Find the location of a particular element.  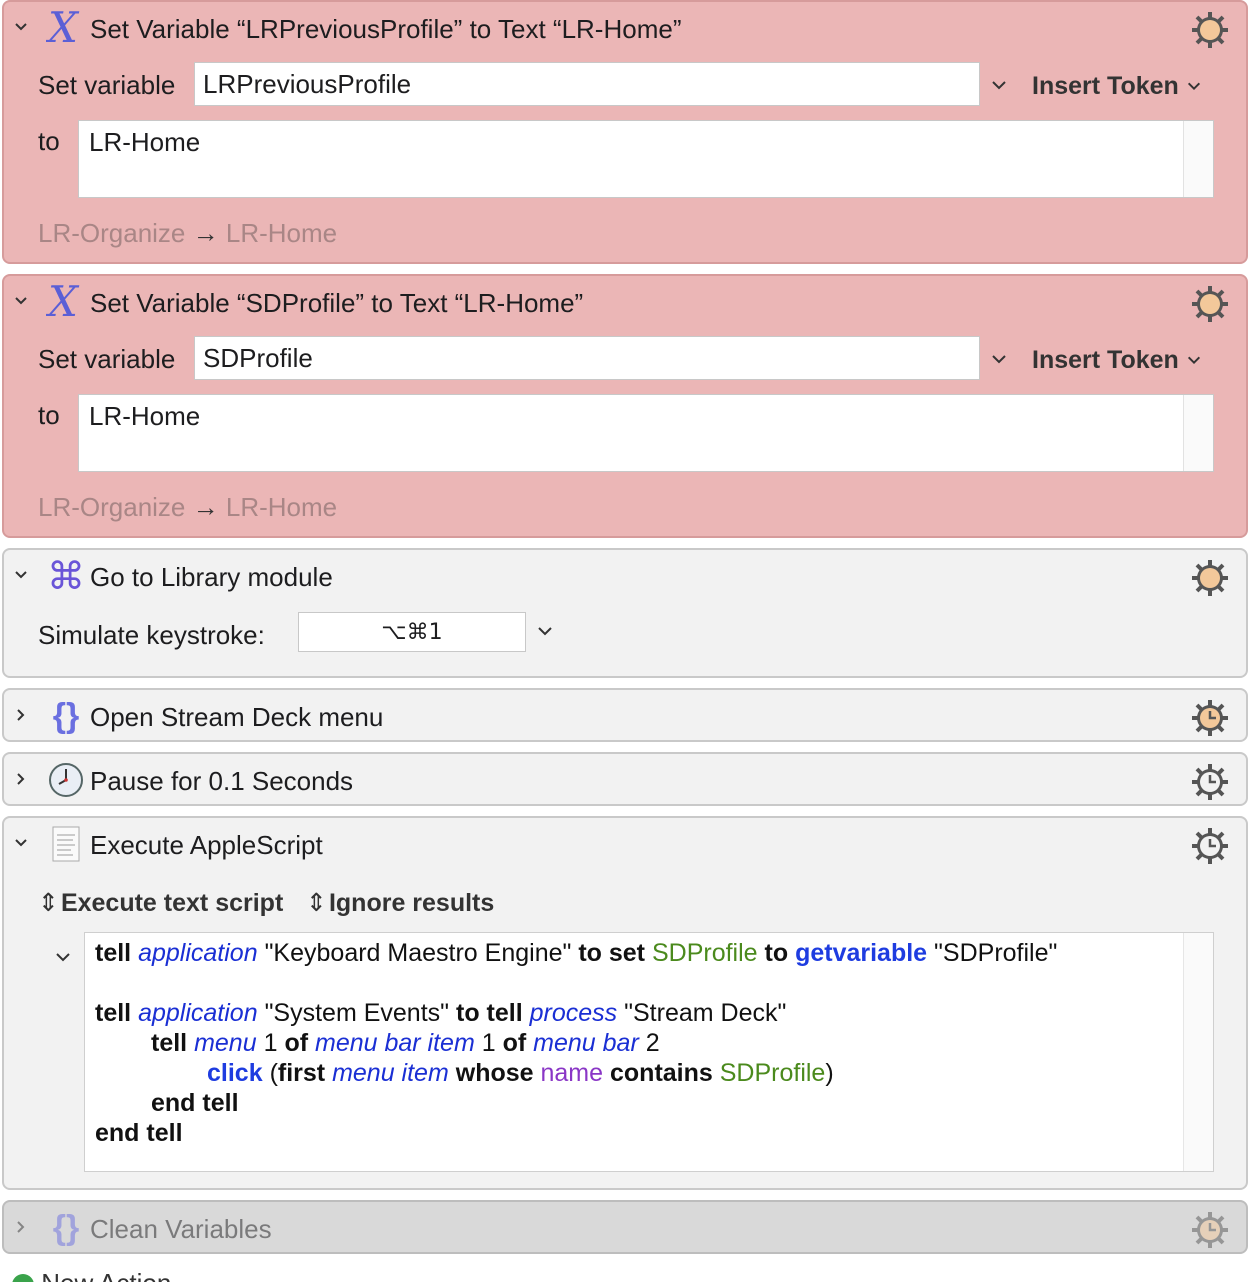

action-title: Execute AppleScript is located at coordinates (206, 845).